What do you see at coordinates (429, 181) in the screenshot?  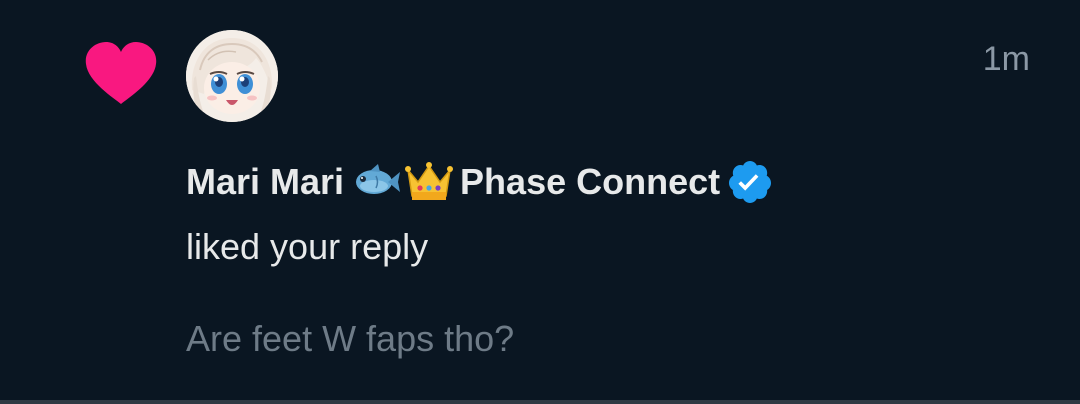 I see `crown-emoji` at bounding box center [429, 181].